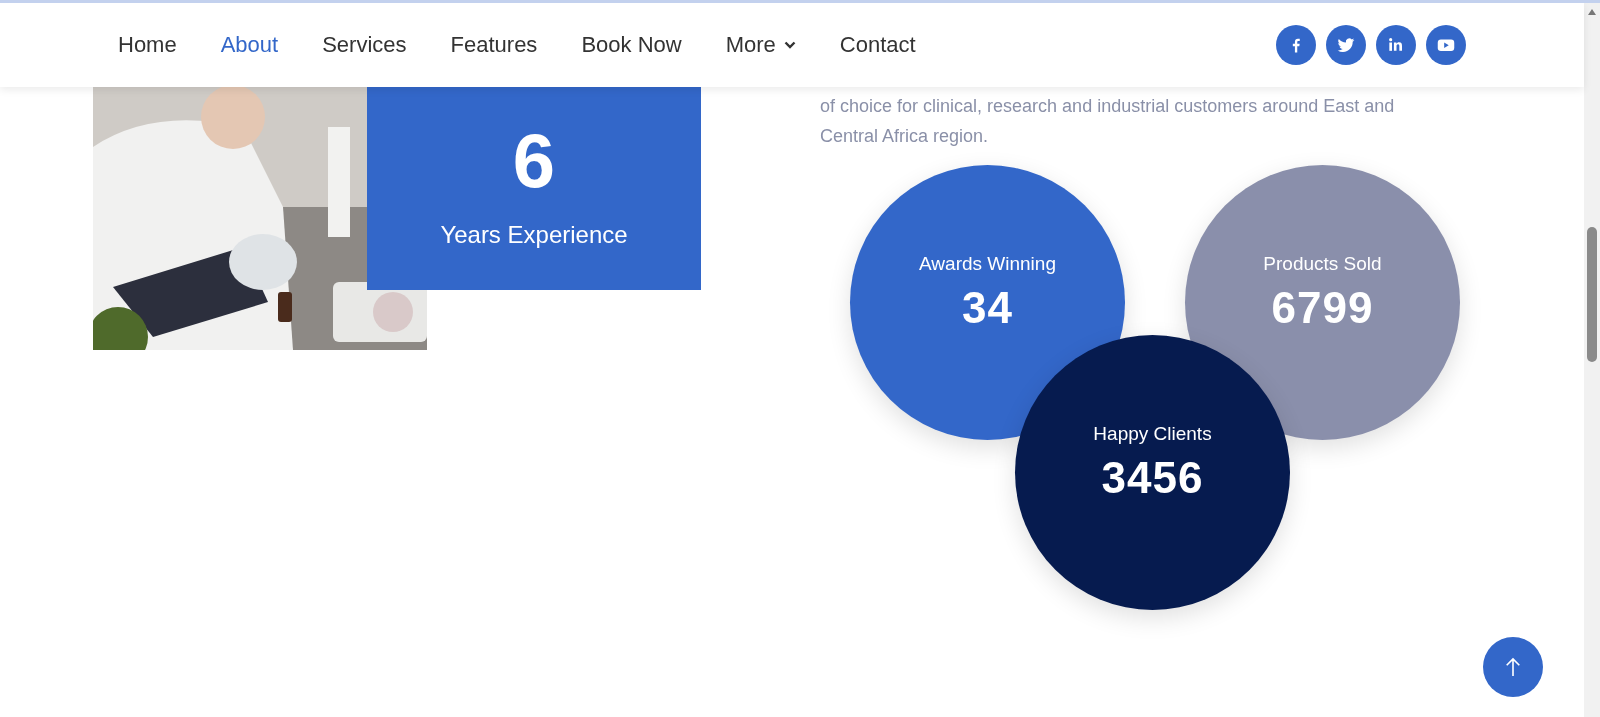  I want to click on scroll-up-icon, so click(1592, 12).